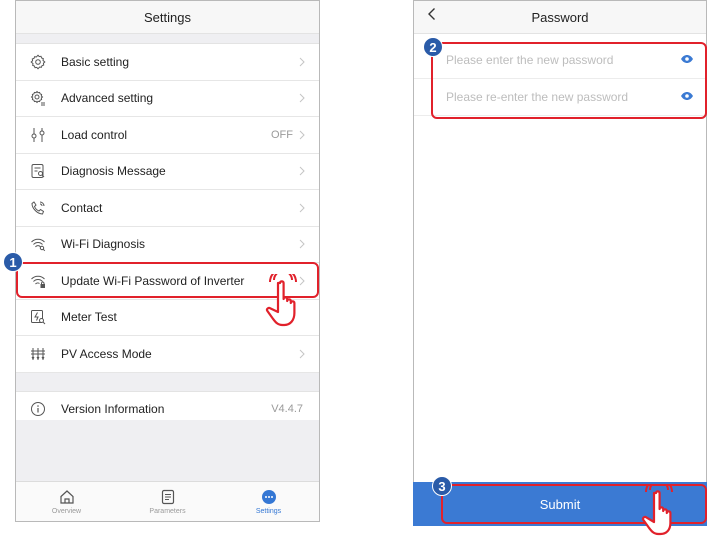 The image size is (709, 539). I want to click on tab-parameters: Parameters, so click(167, 501).